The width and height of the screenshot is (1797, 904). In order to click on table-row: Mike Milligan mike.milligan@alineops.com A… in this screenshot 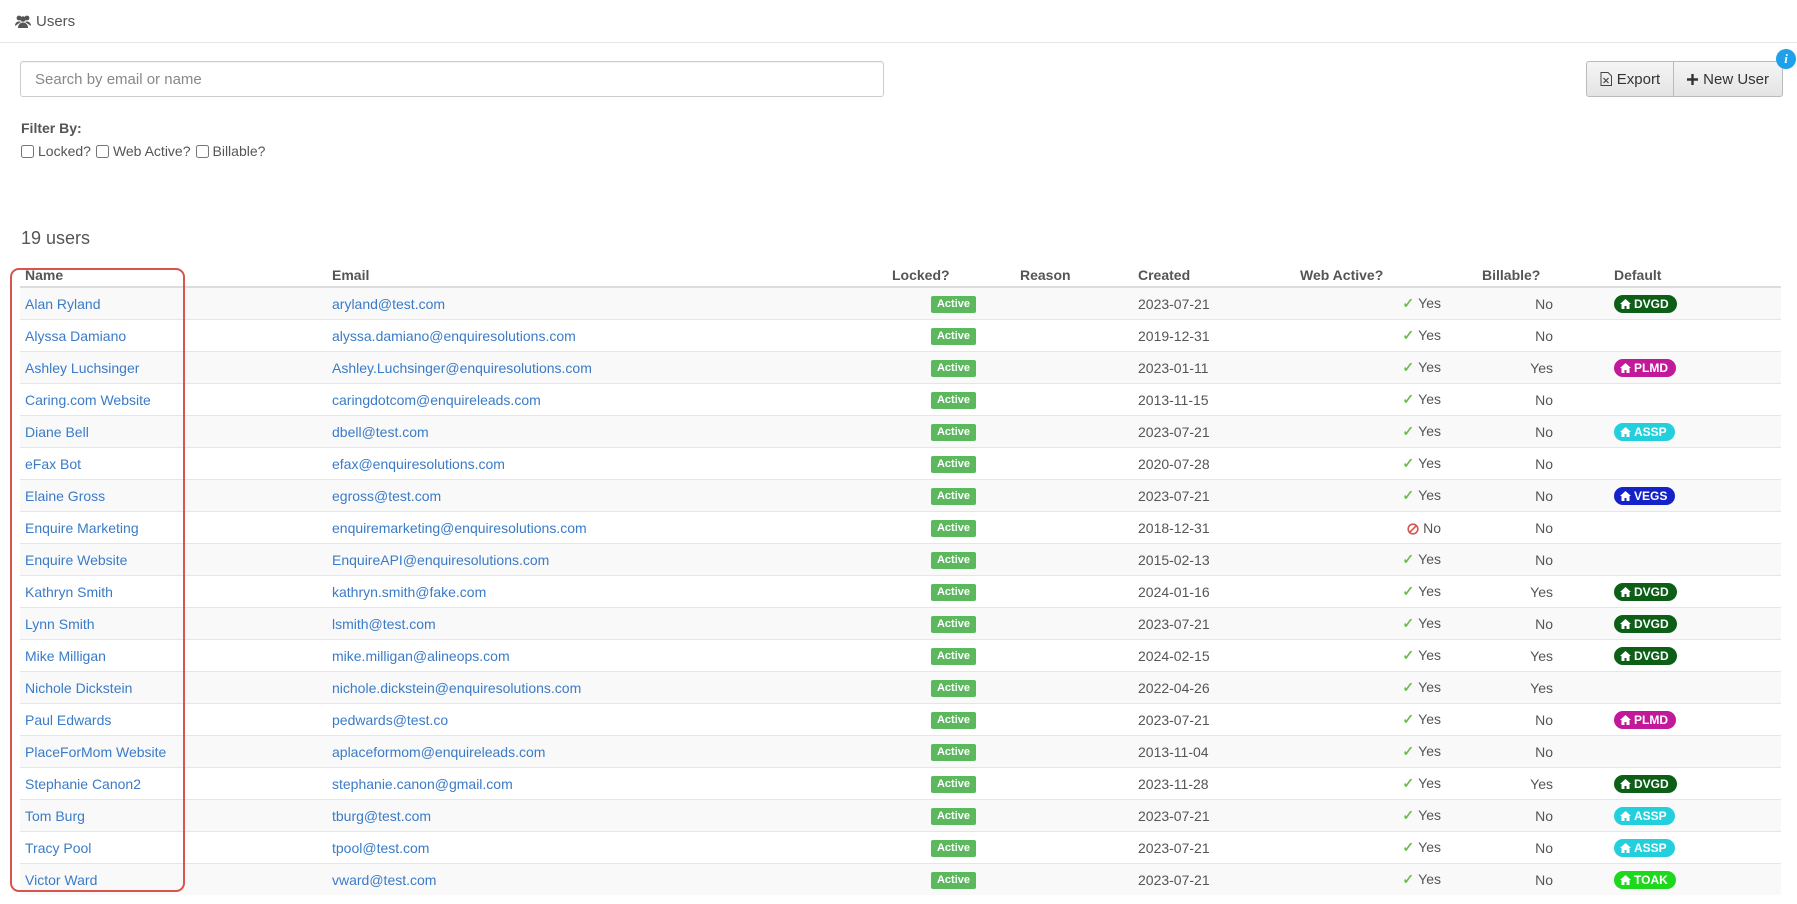, I will do `click(900, 655)`.